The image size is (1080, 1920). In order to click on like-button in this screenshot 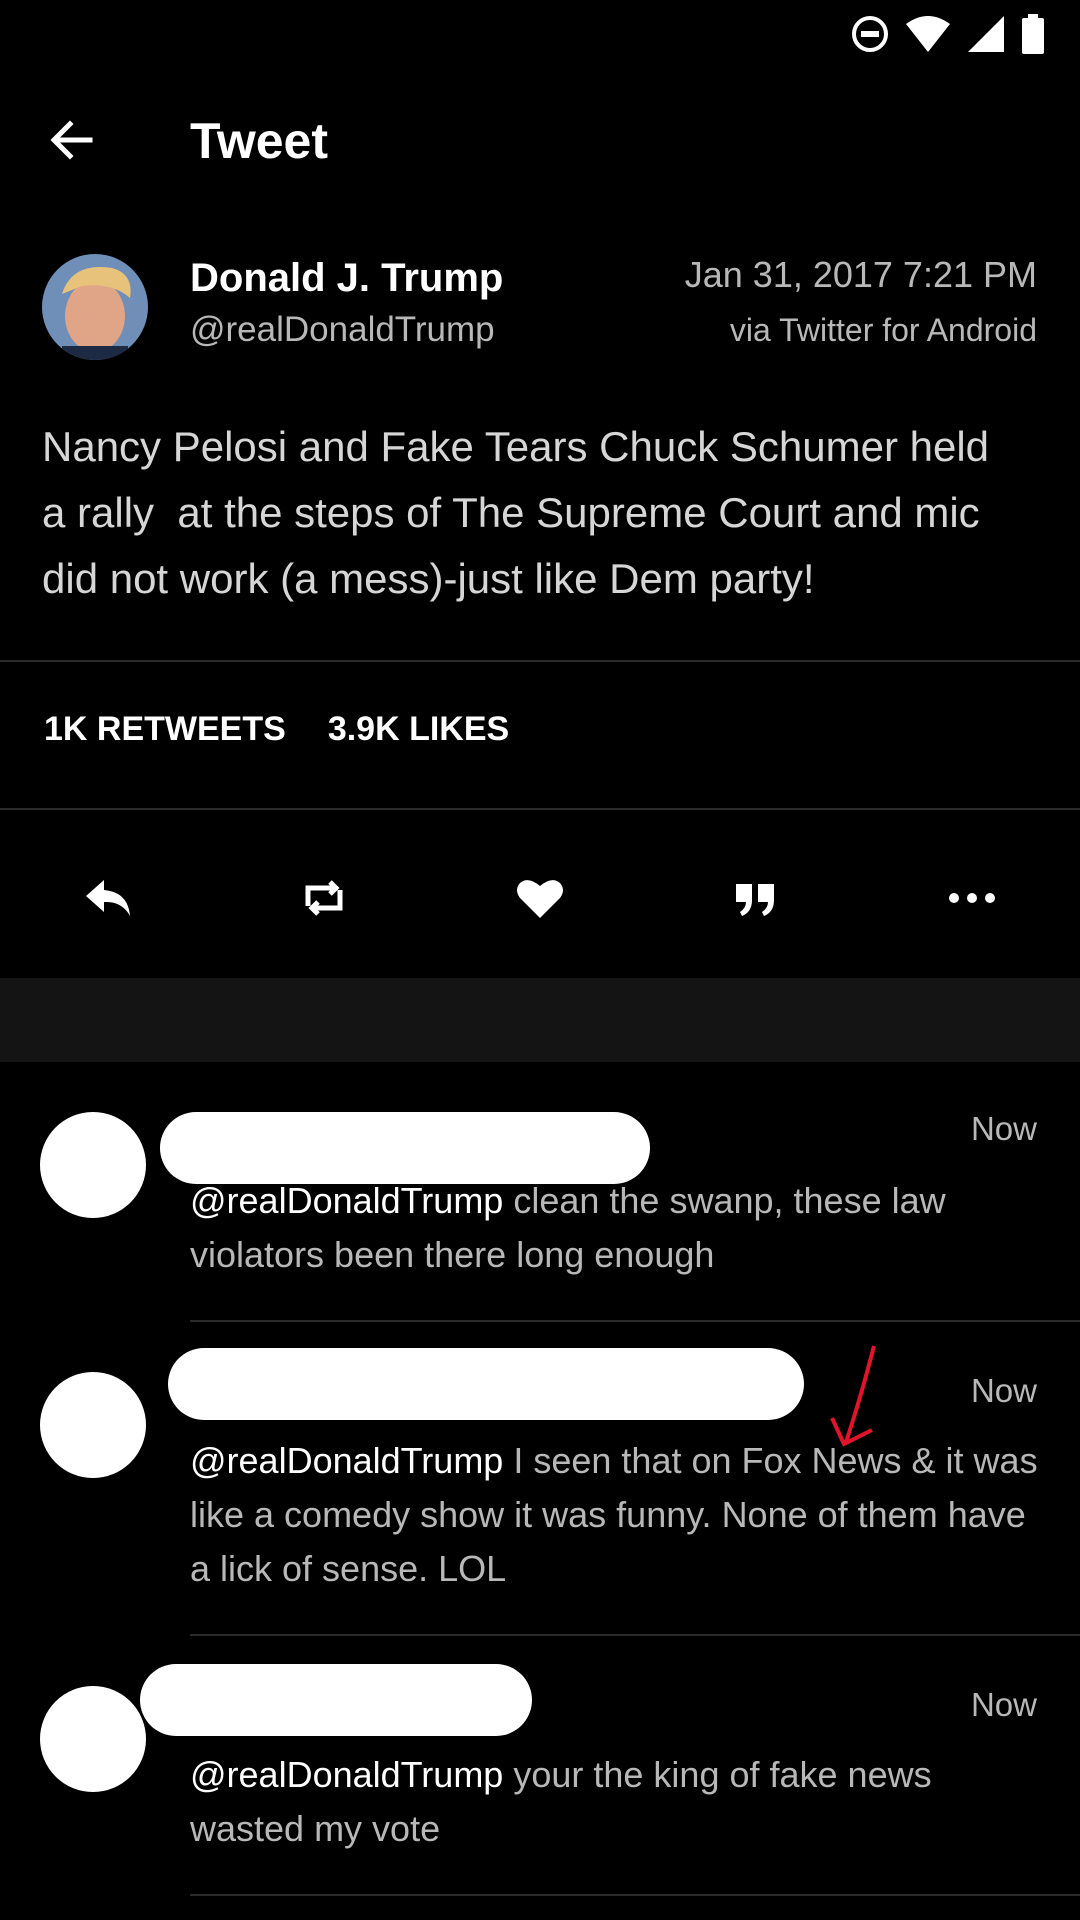, I will do `click(540, 898)`.